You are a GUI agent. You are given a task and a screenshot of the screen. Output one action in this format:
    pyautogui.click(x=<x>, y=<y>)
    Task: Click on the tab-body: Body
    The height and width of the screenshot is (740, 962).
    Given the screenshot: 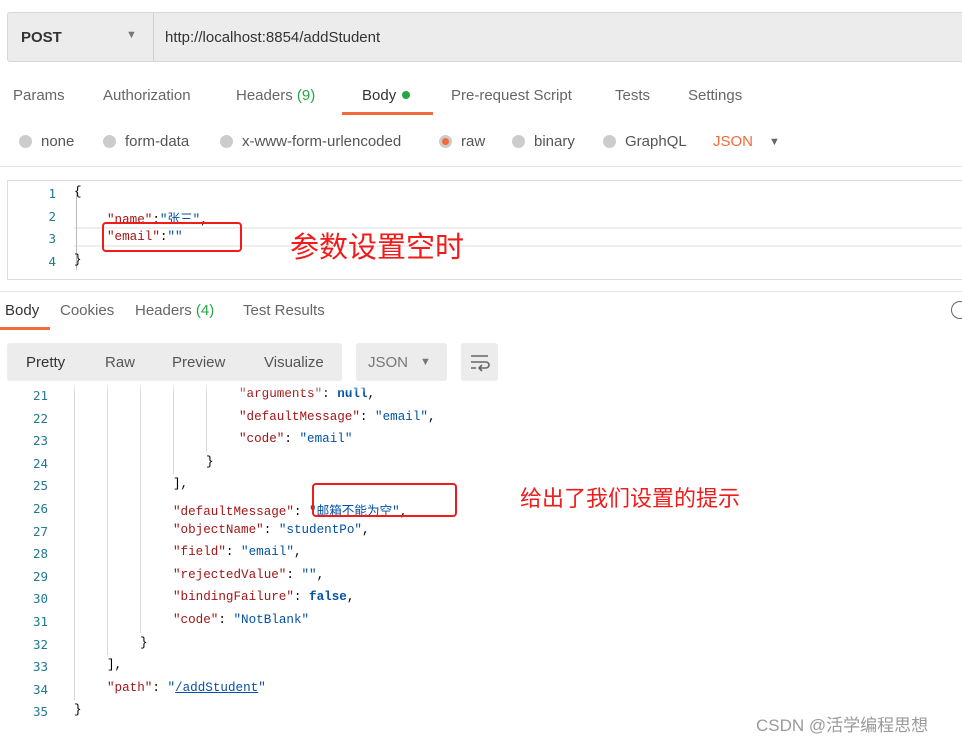 What is the action you would take?
    pyautogui.click(x=386, y=95)
    